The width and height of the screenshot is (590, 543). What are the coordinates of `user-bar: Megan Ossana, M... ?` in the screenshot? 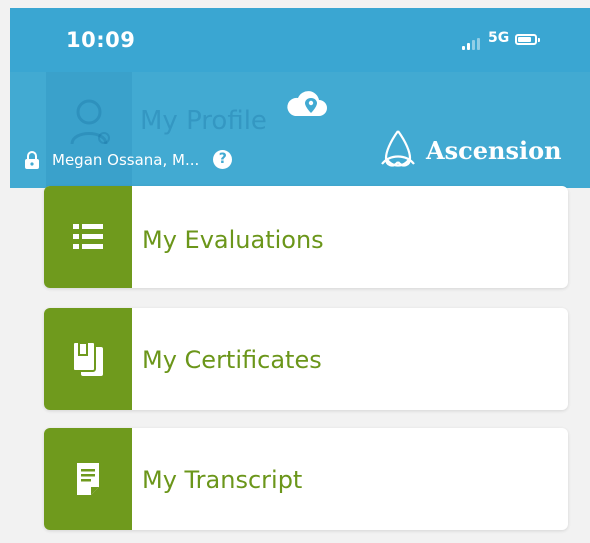 It's located at (128, 159).